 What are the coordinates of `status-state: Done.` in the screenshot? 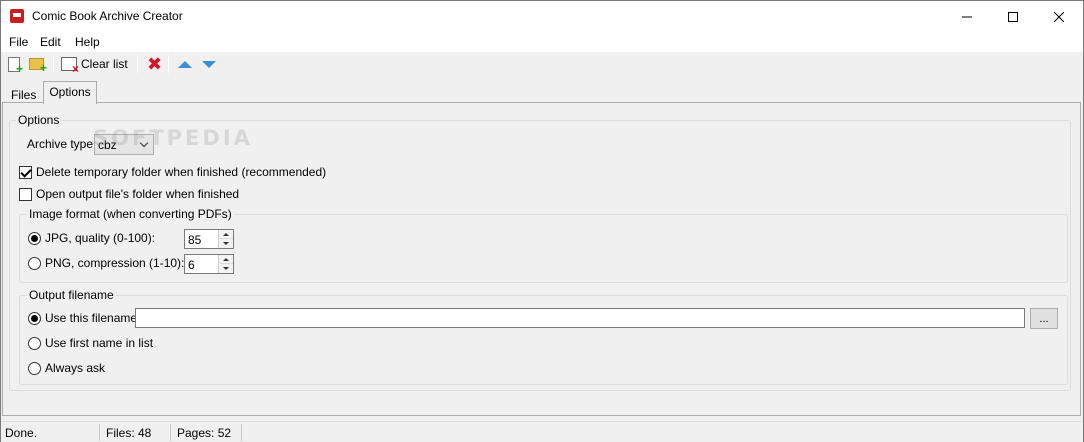 It's located at (21, 433).